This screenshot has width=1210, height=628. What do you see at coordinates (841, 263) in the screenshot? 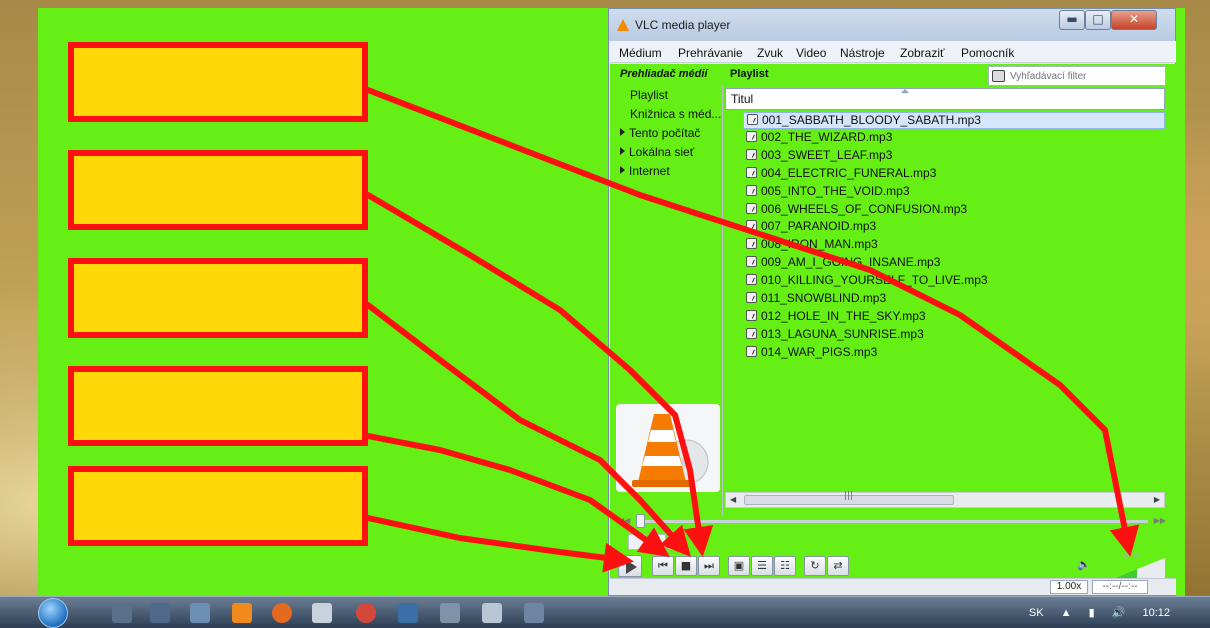
I see `playlist-item: 009_AM_I_GOING_INSANE.mp3` at bounding box center [841, 263].